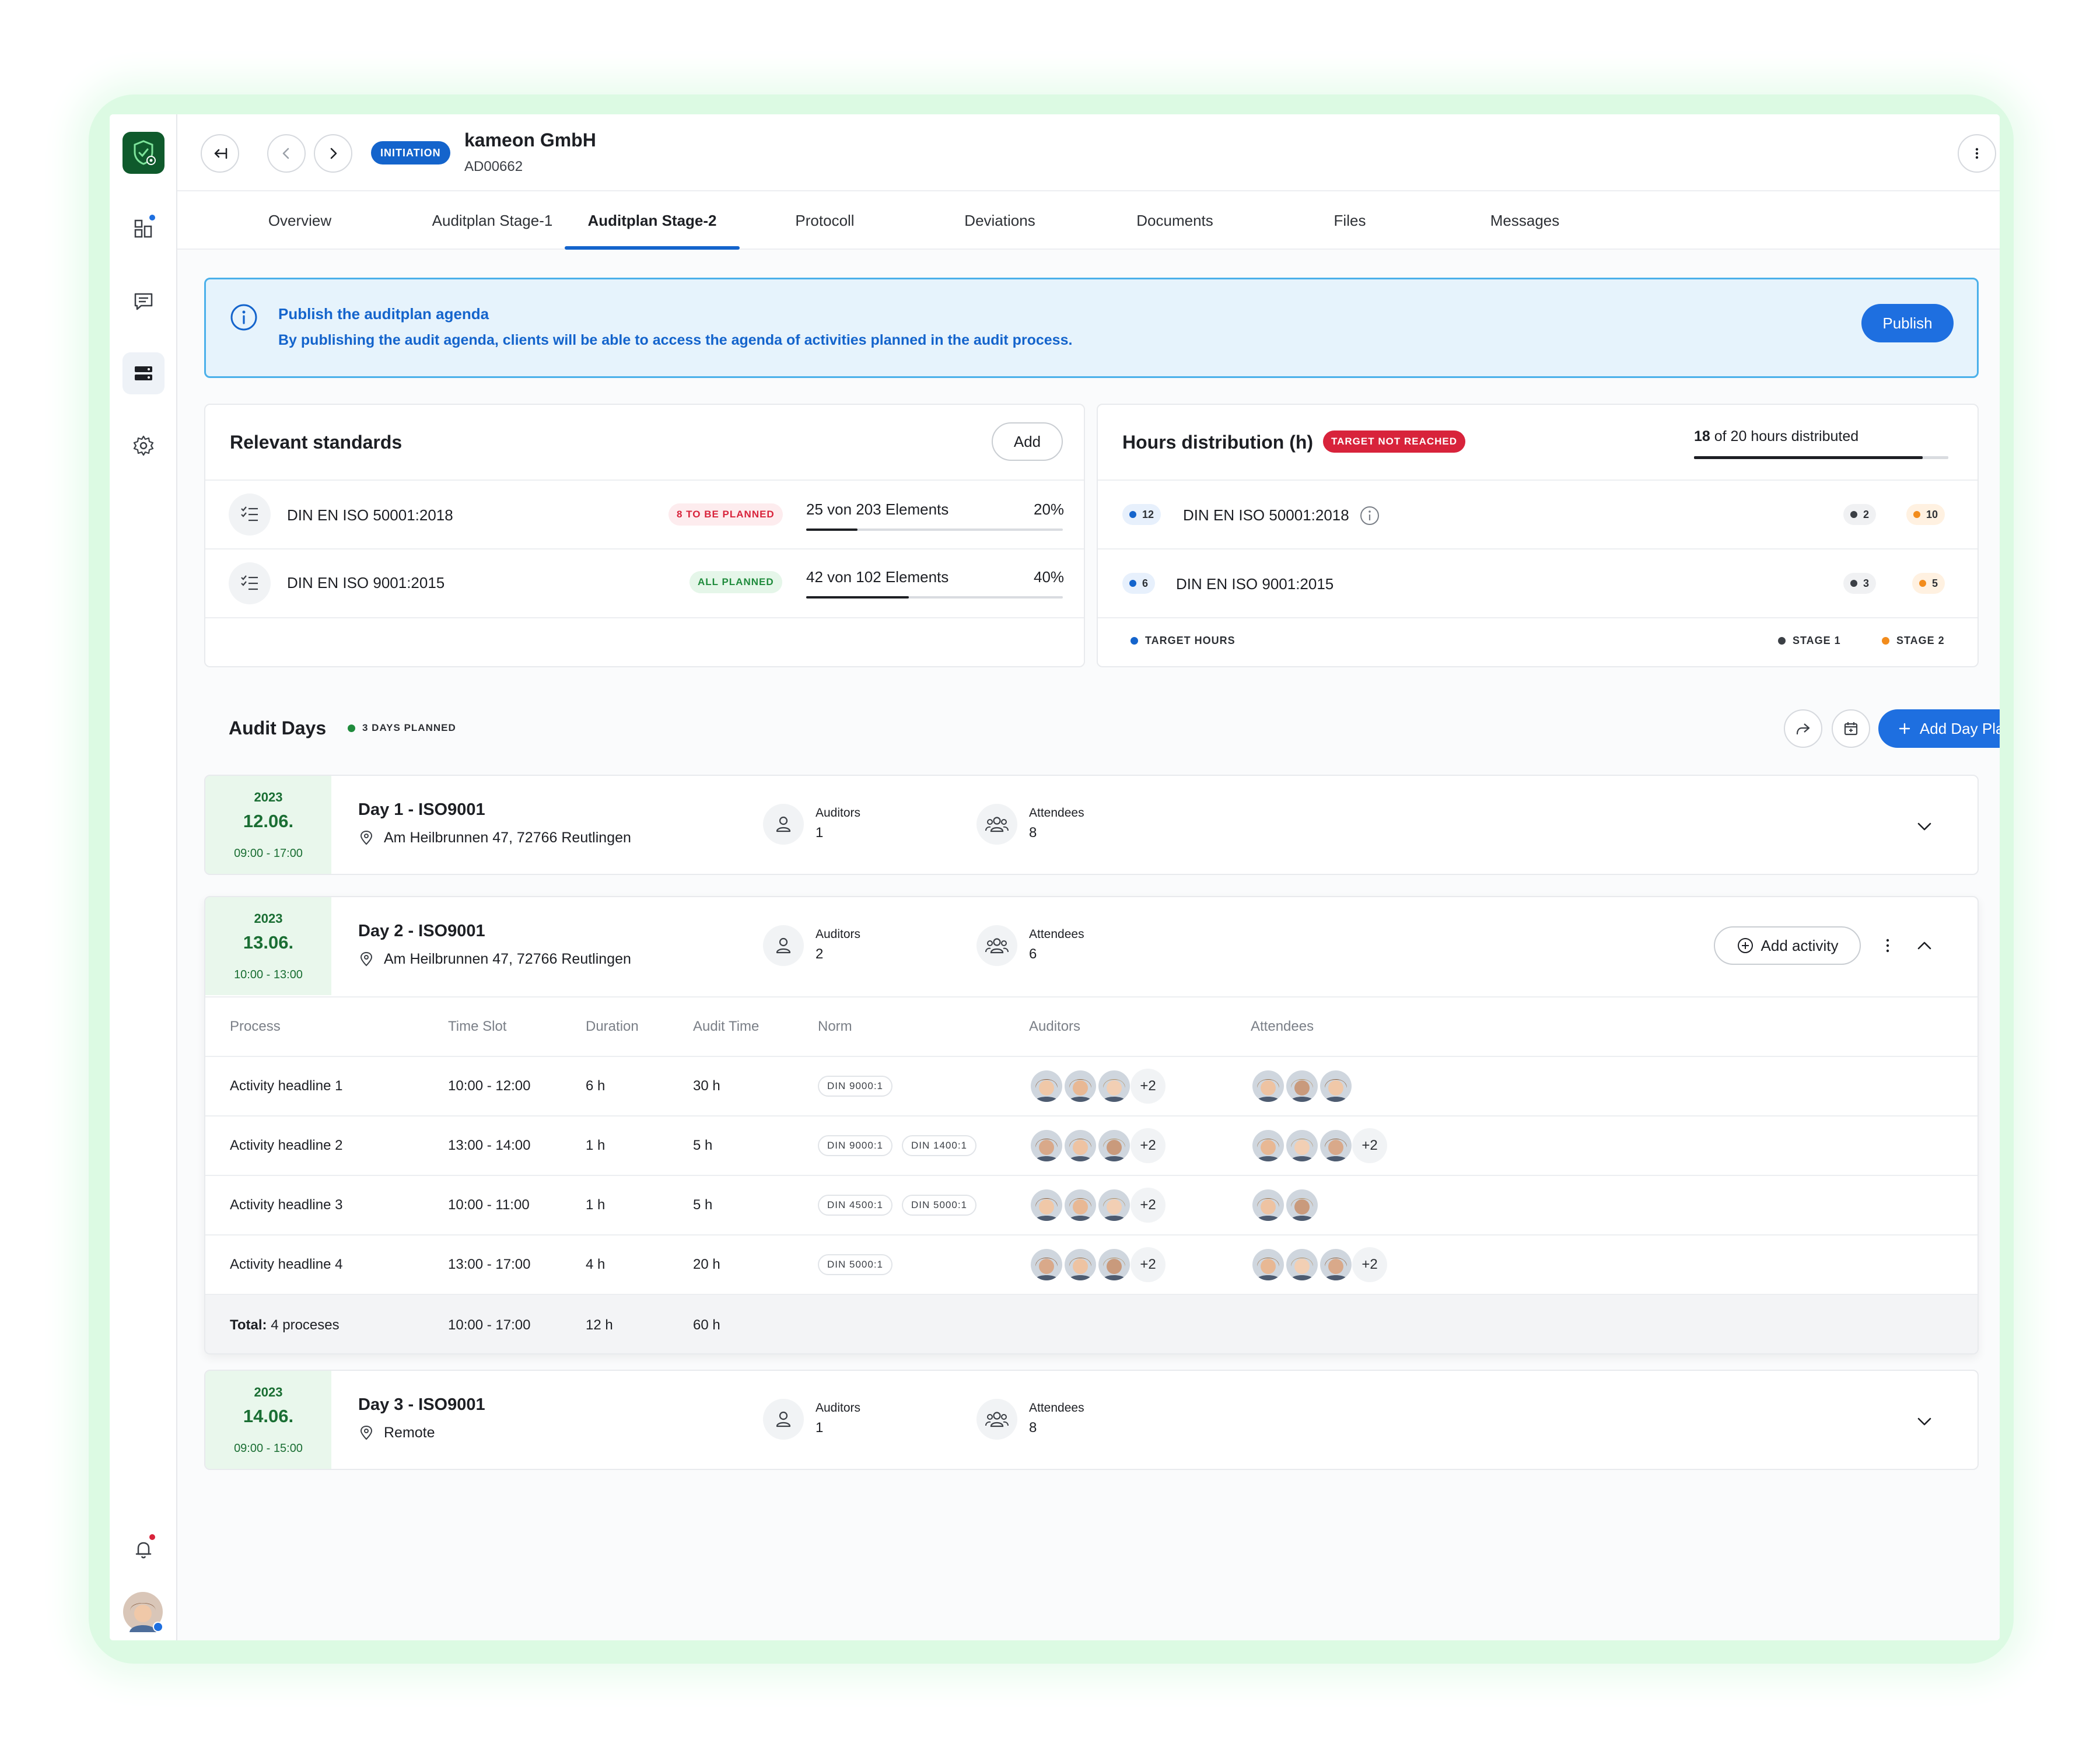  What do you see at coordinates (421, 809) in the screenshot?
I see `day-title: Day 1 - ISO9001` at bounding box center [421, 809].